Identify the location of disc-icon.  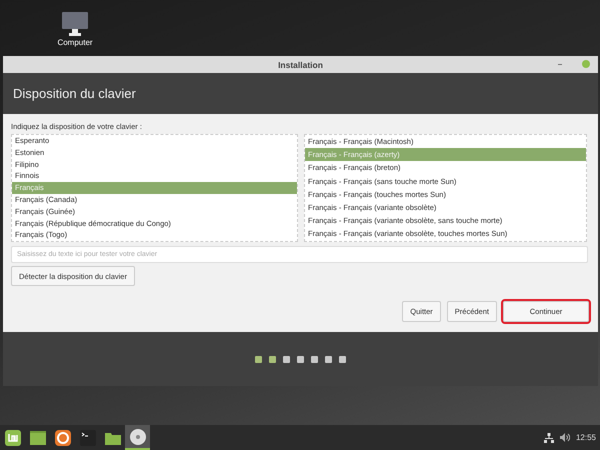
(137, 437).